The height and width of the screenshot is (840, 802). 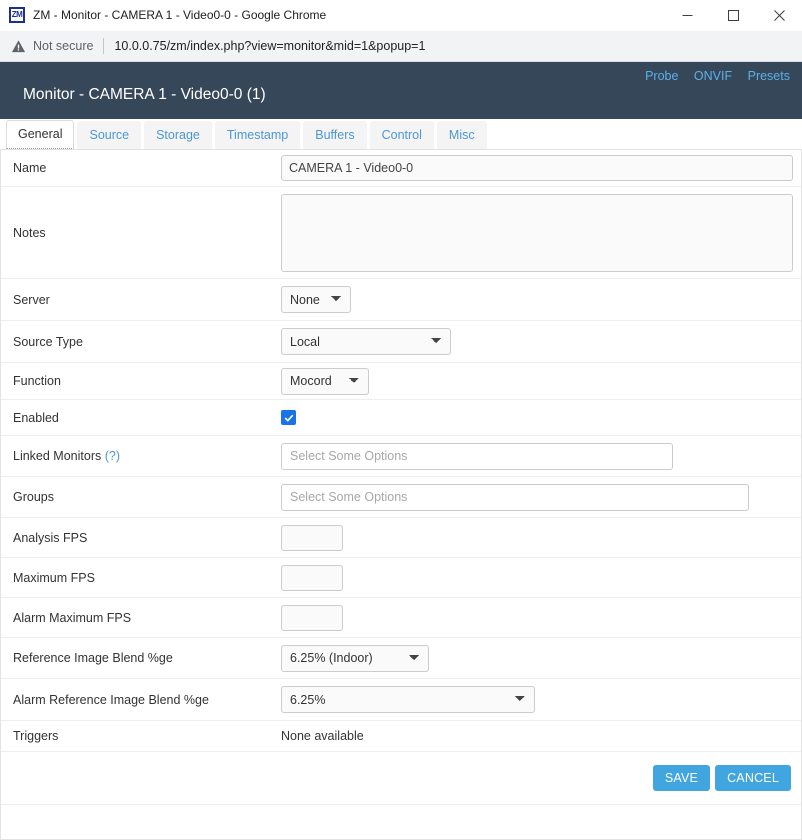 I want to click on form-bottom-spacer, so click(x=401, y=822).